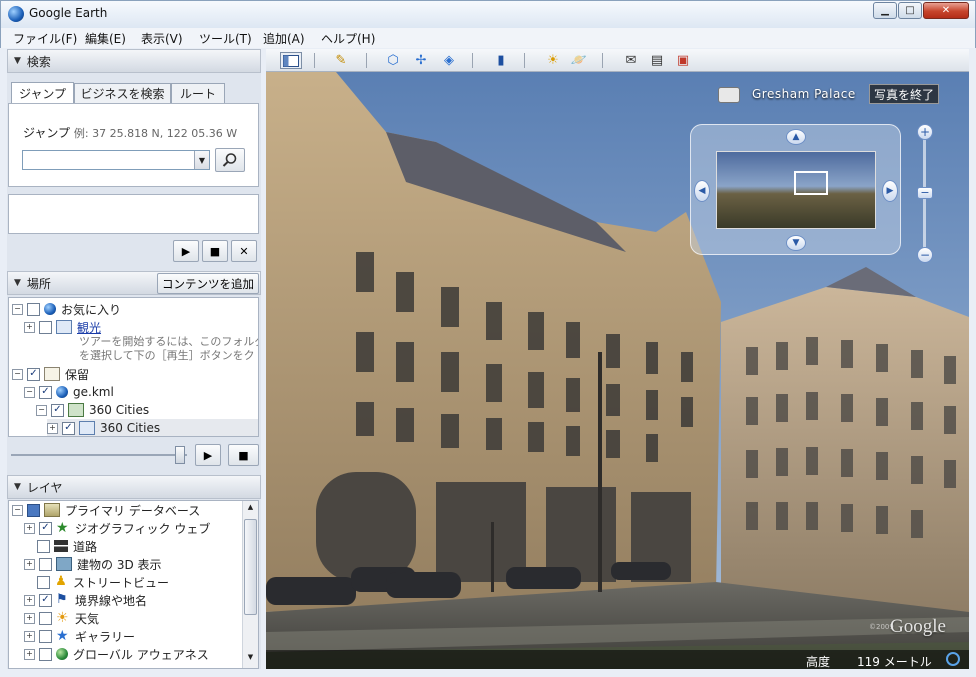  Describe the element at coordinates (208, 455) in the screenshot. I see `tour-play-button: ▶` at that location.